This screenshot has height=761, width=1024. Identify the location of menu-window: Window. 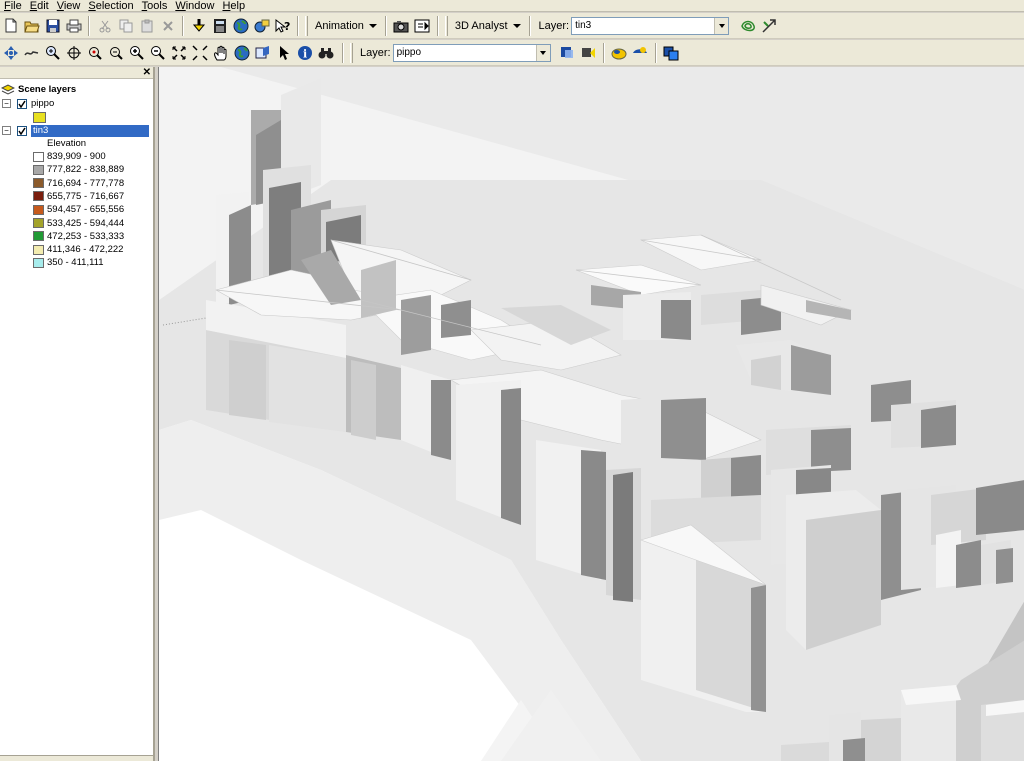
(194, 6).